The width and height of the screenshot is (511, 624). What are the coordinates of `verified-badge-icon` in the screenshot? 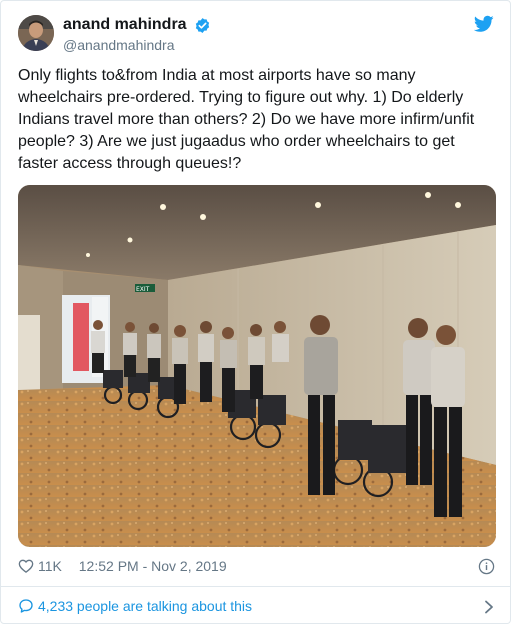 It's located at (202, 25).